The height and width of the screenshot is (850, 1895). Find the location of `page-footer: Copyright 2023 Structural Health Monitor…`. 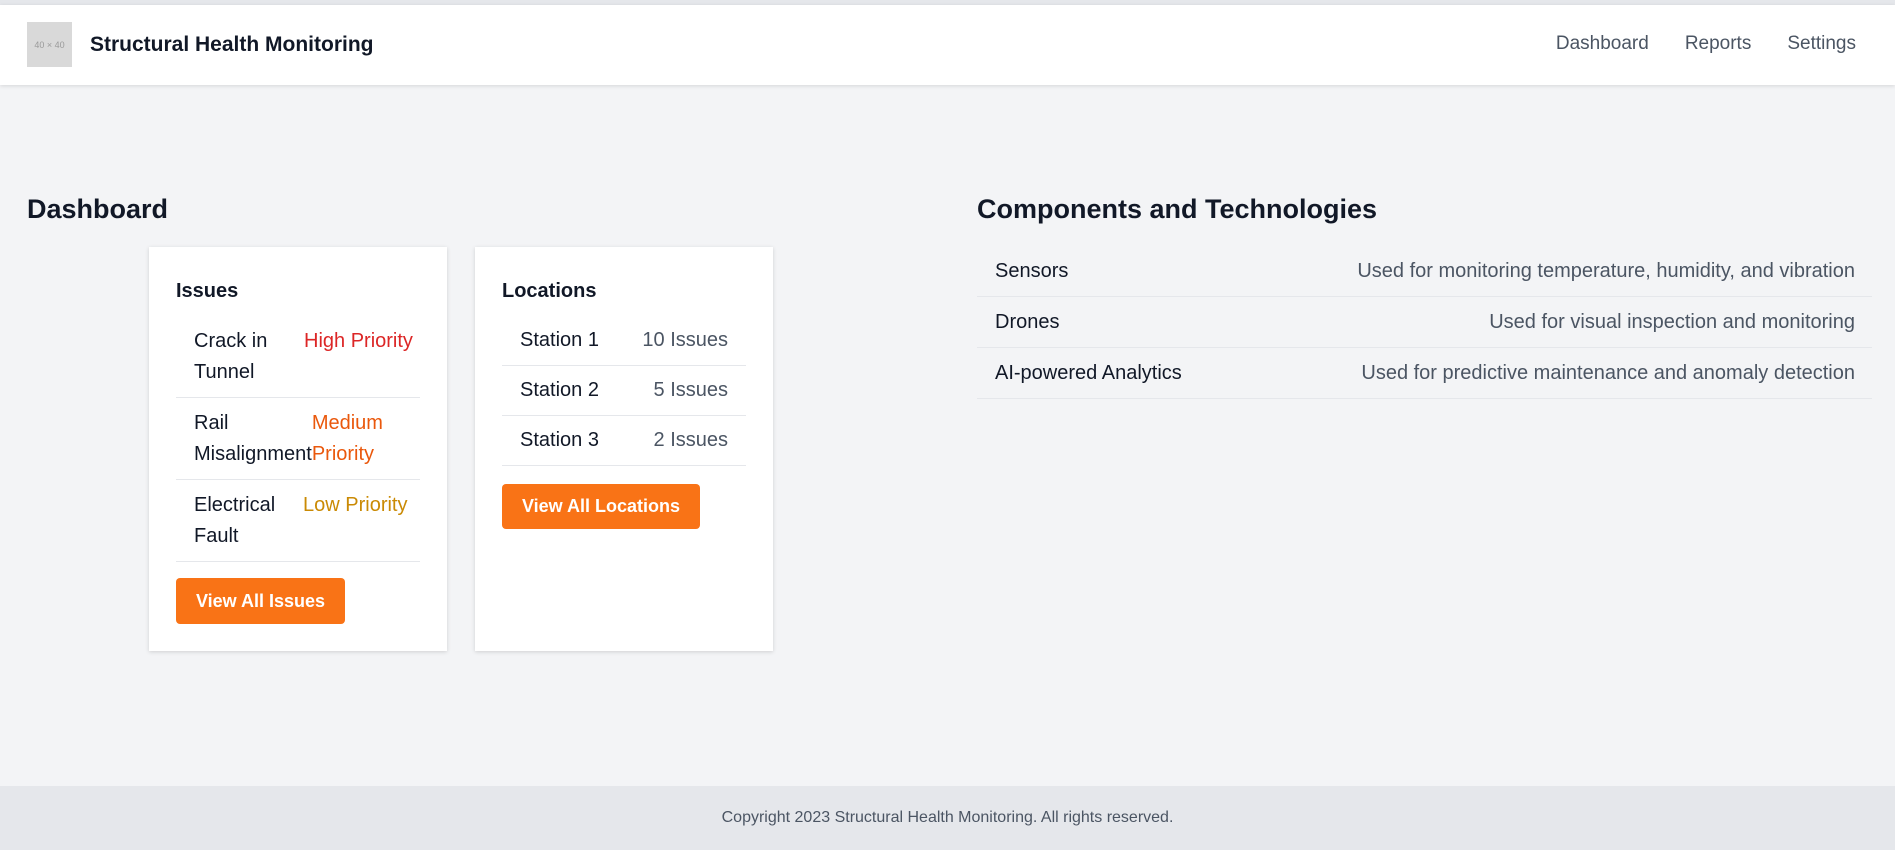

page-footer: Copyright 2023 Structural Health Monitor… is located at coordinates (947, 818).